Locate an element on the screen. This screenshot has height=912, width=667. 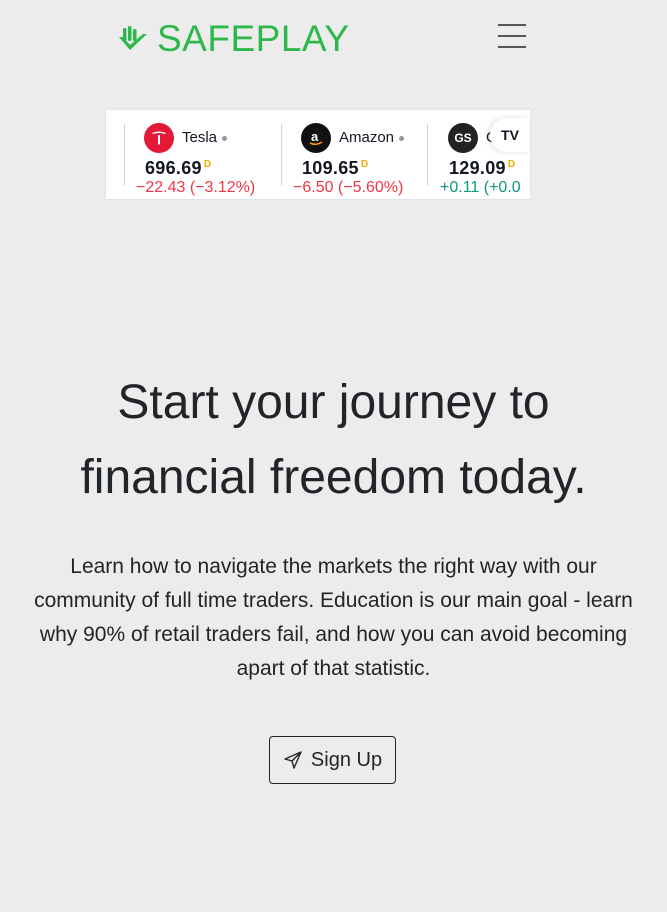
hamburger-menu-icon is located at coordinates (513, 39).